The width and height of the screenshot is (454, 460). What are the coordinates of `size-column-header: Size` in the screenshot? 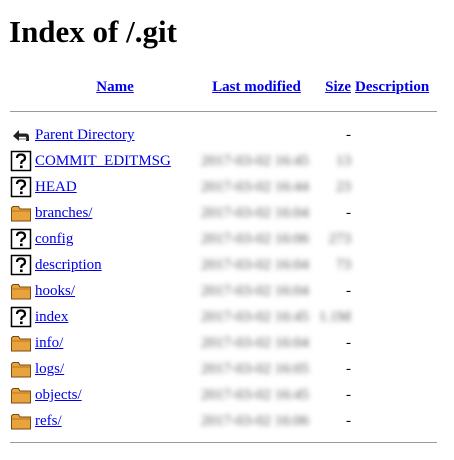 It's located at (334, 87).